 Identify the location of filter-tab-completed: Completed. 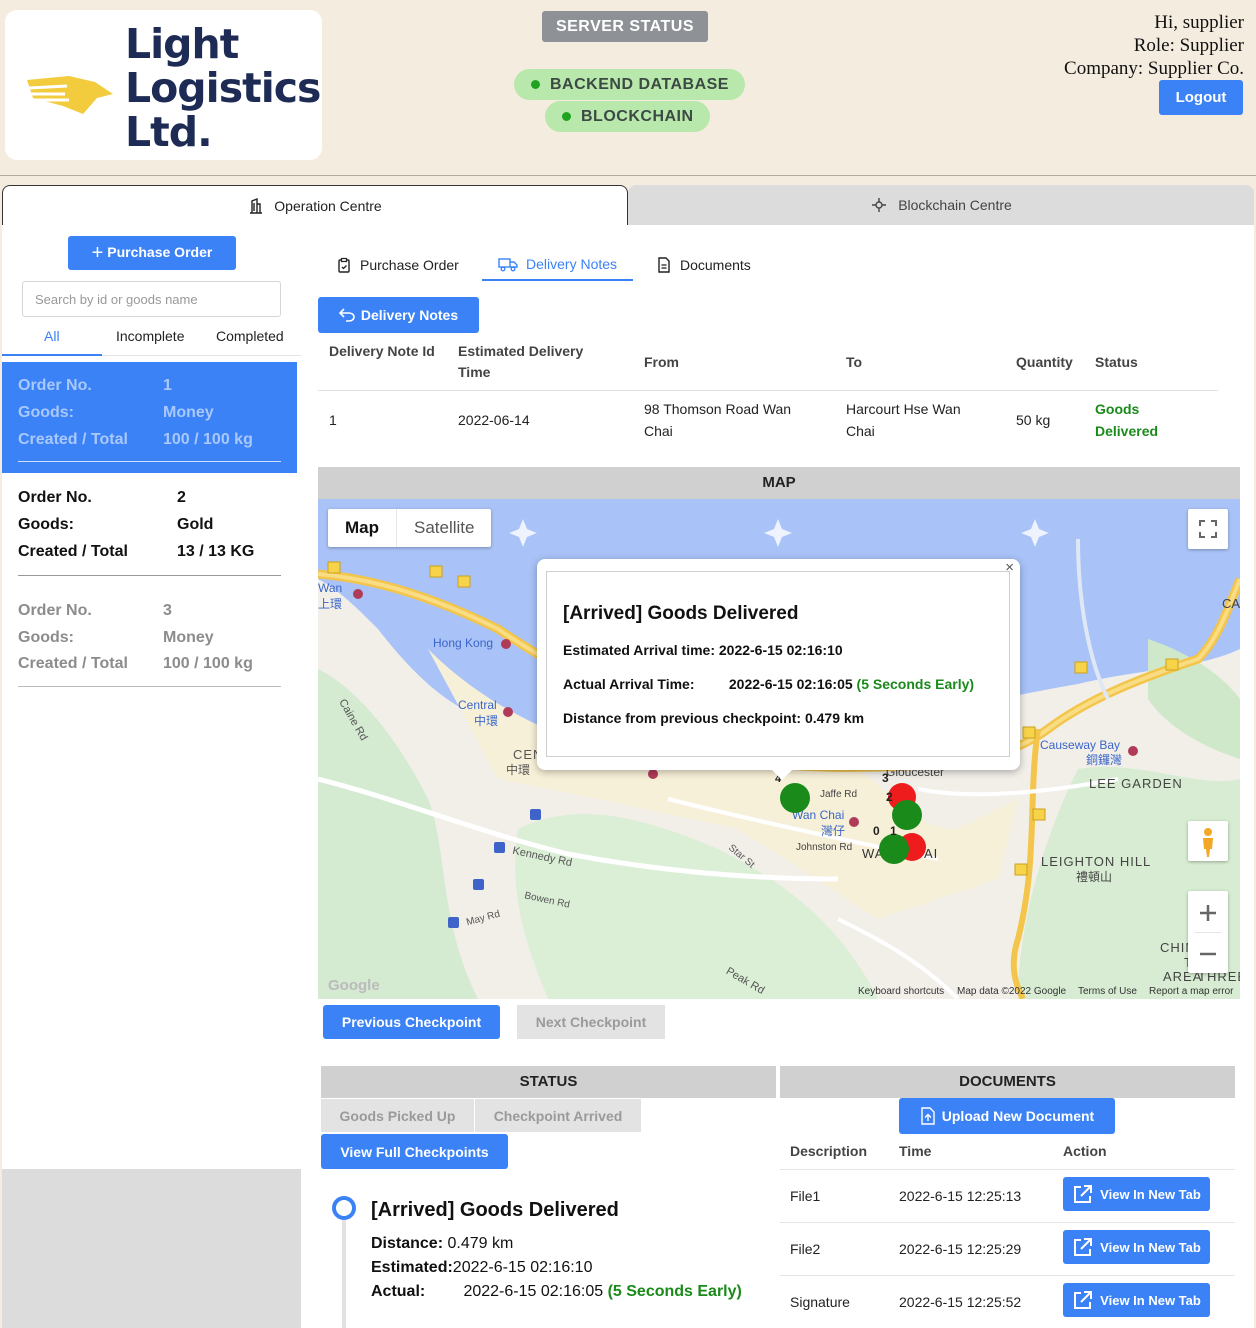
(250, 336).